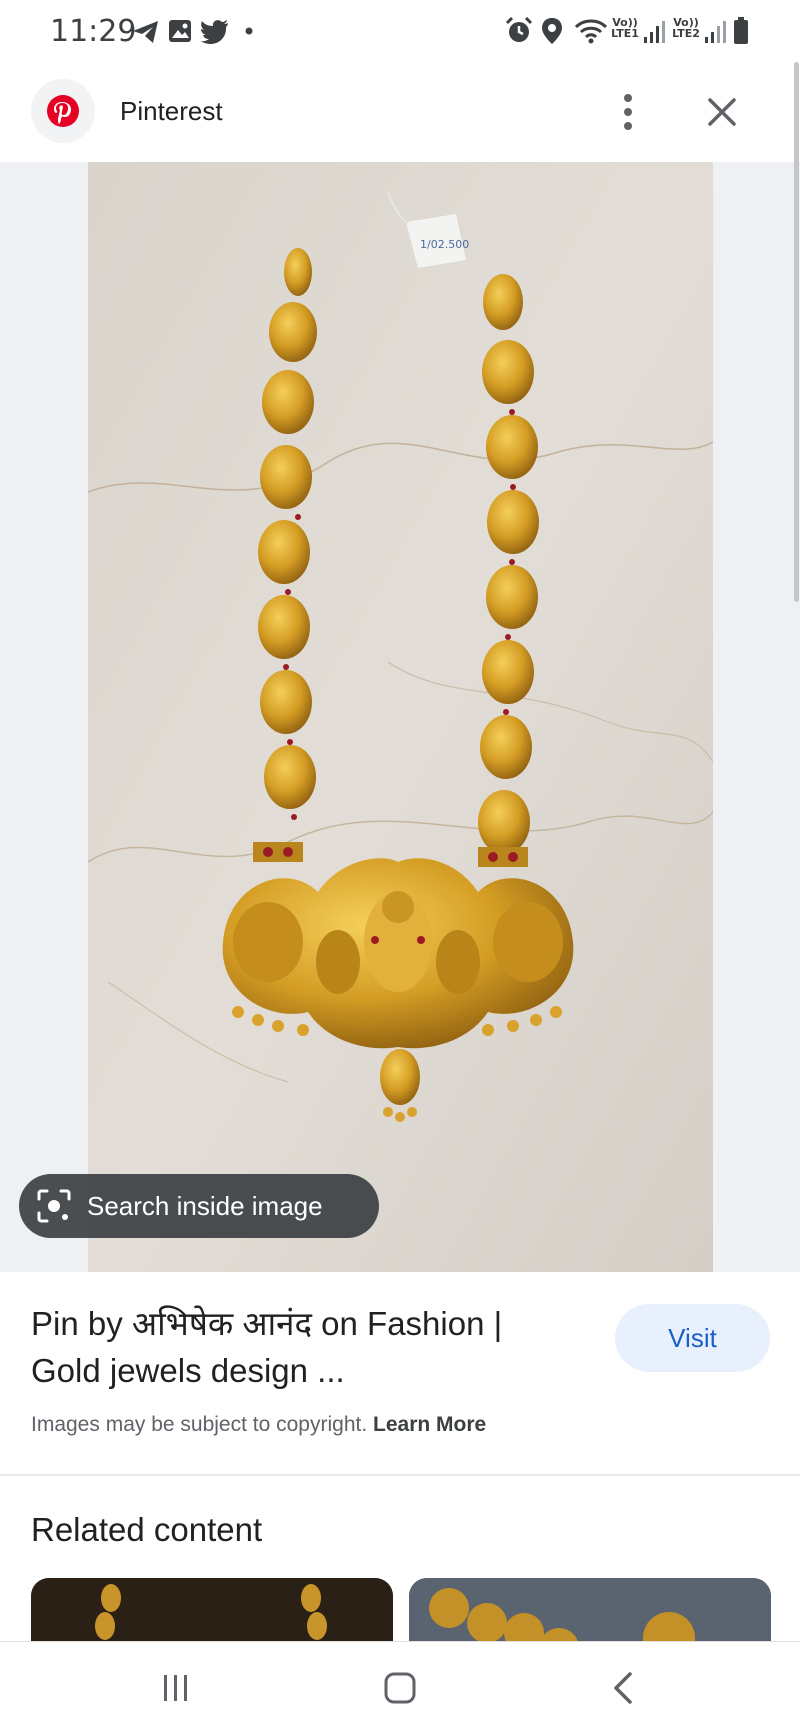 Image resolution: width=800 pixels, height=1734 pixels. I want to click on wifi-icon, so click(591, 31).